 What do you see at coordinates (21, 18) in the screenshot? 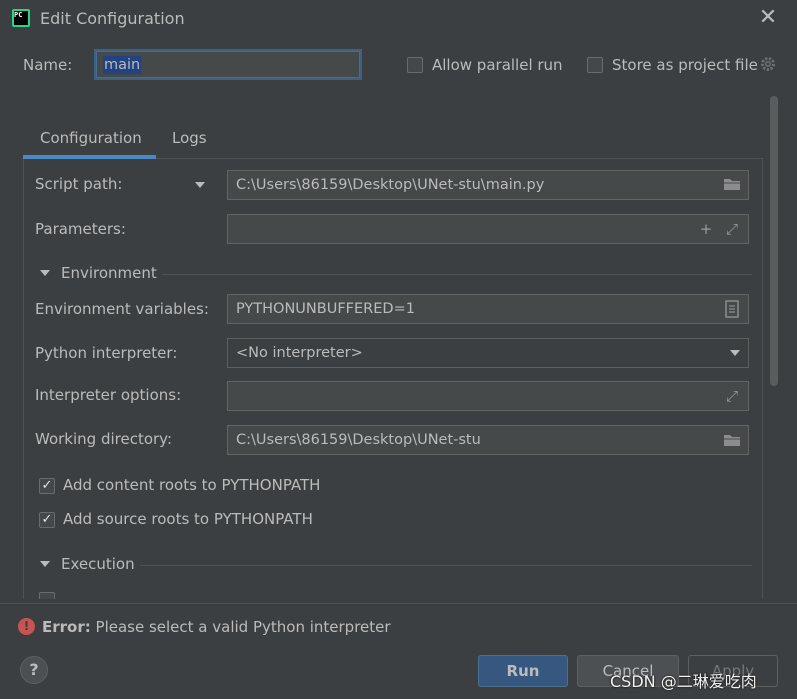
I see `pycharm-app-icon: PC` at bounding box center [21, 18].